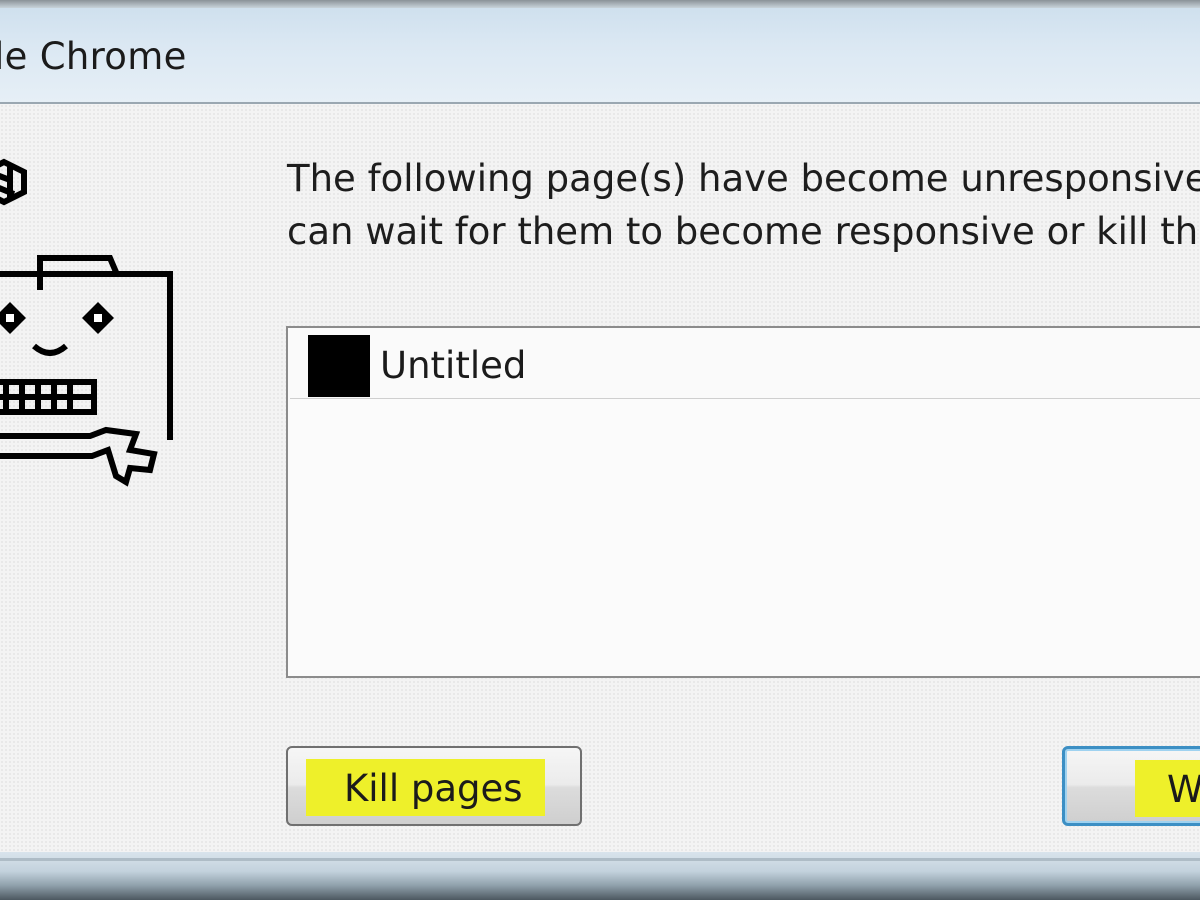 The width and height of the screenshot is (1200, 900). What do you see at coordinates (600, 56) in the screenshot?
I see `title-bar: le Chrome` at bounding box center [600, 56].